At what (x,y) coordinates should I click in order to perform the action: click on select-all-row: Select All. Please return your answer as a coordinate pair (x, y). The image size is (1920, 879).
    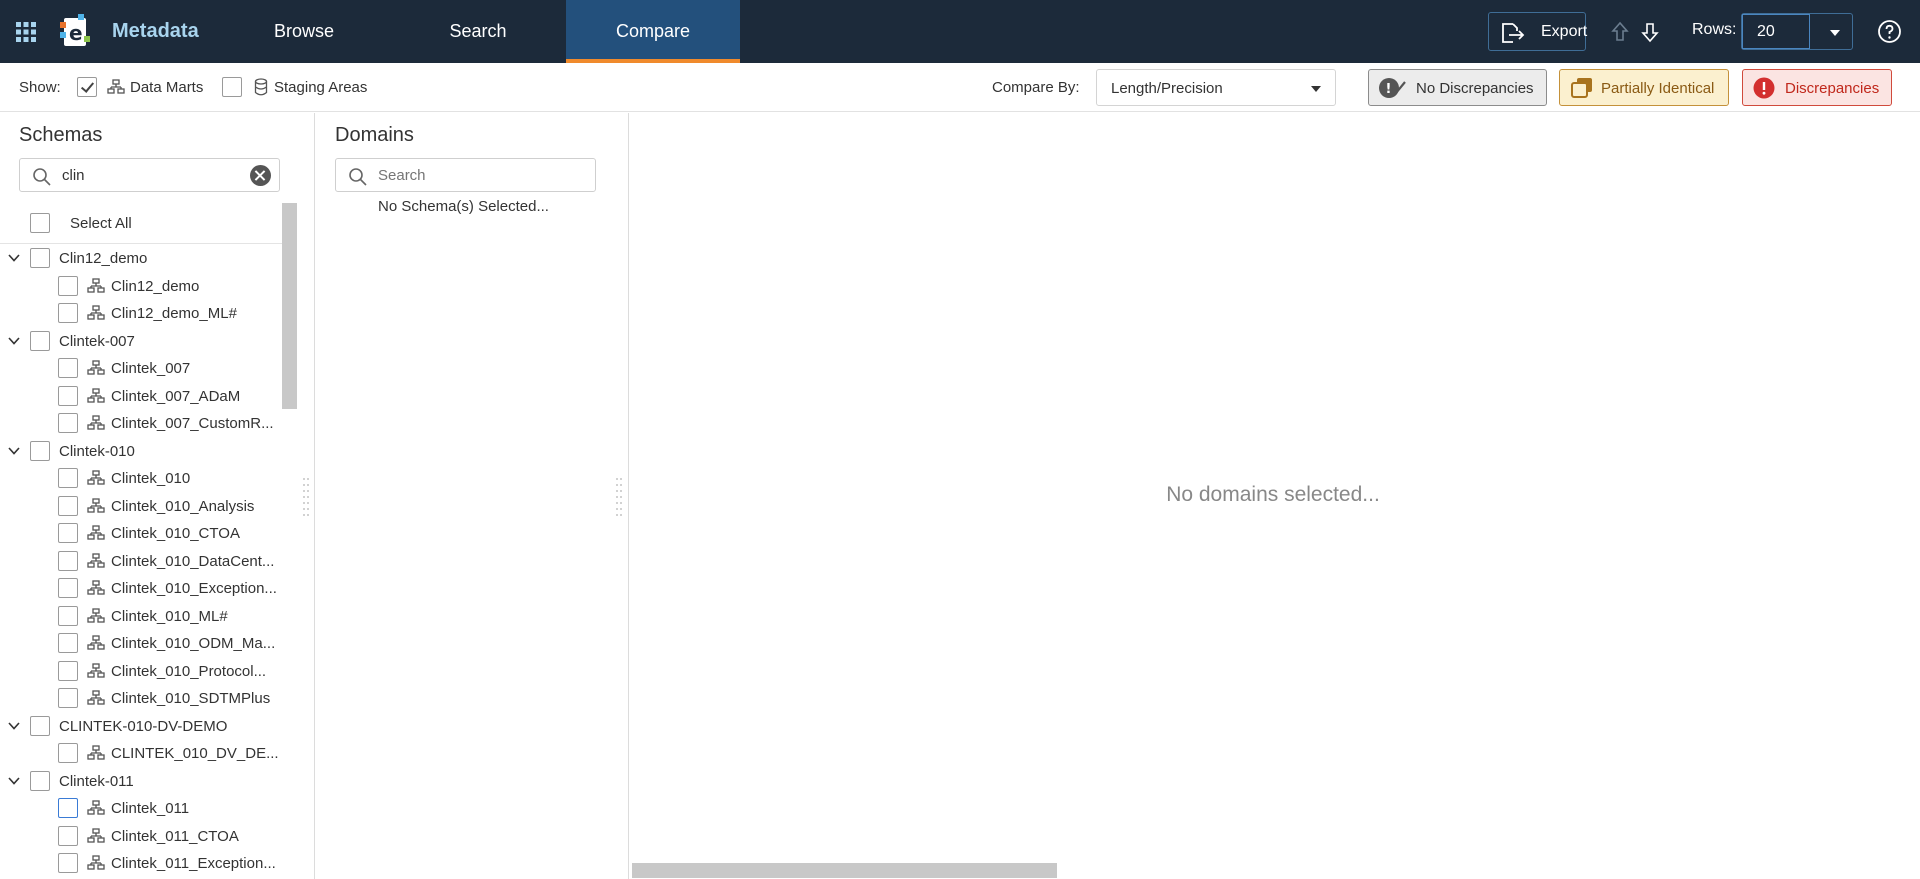
    Looking at the image, I should click on (141, 222).